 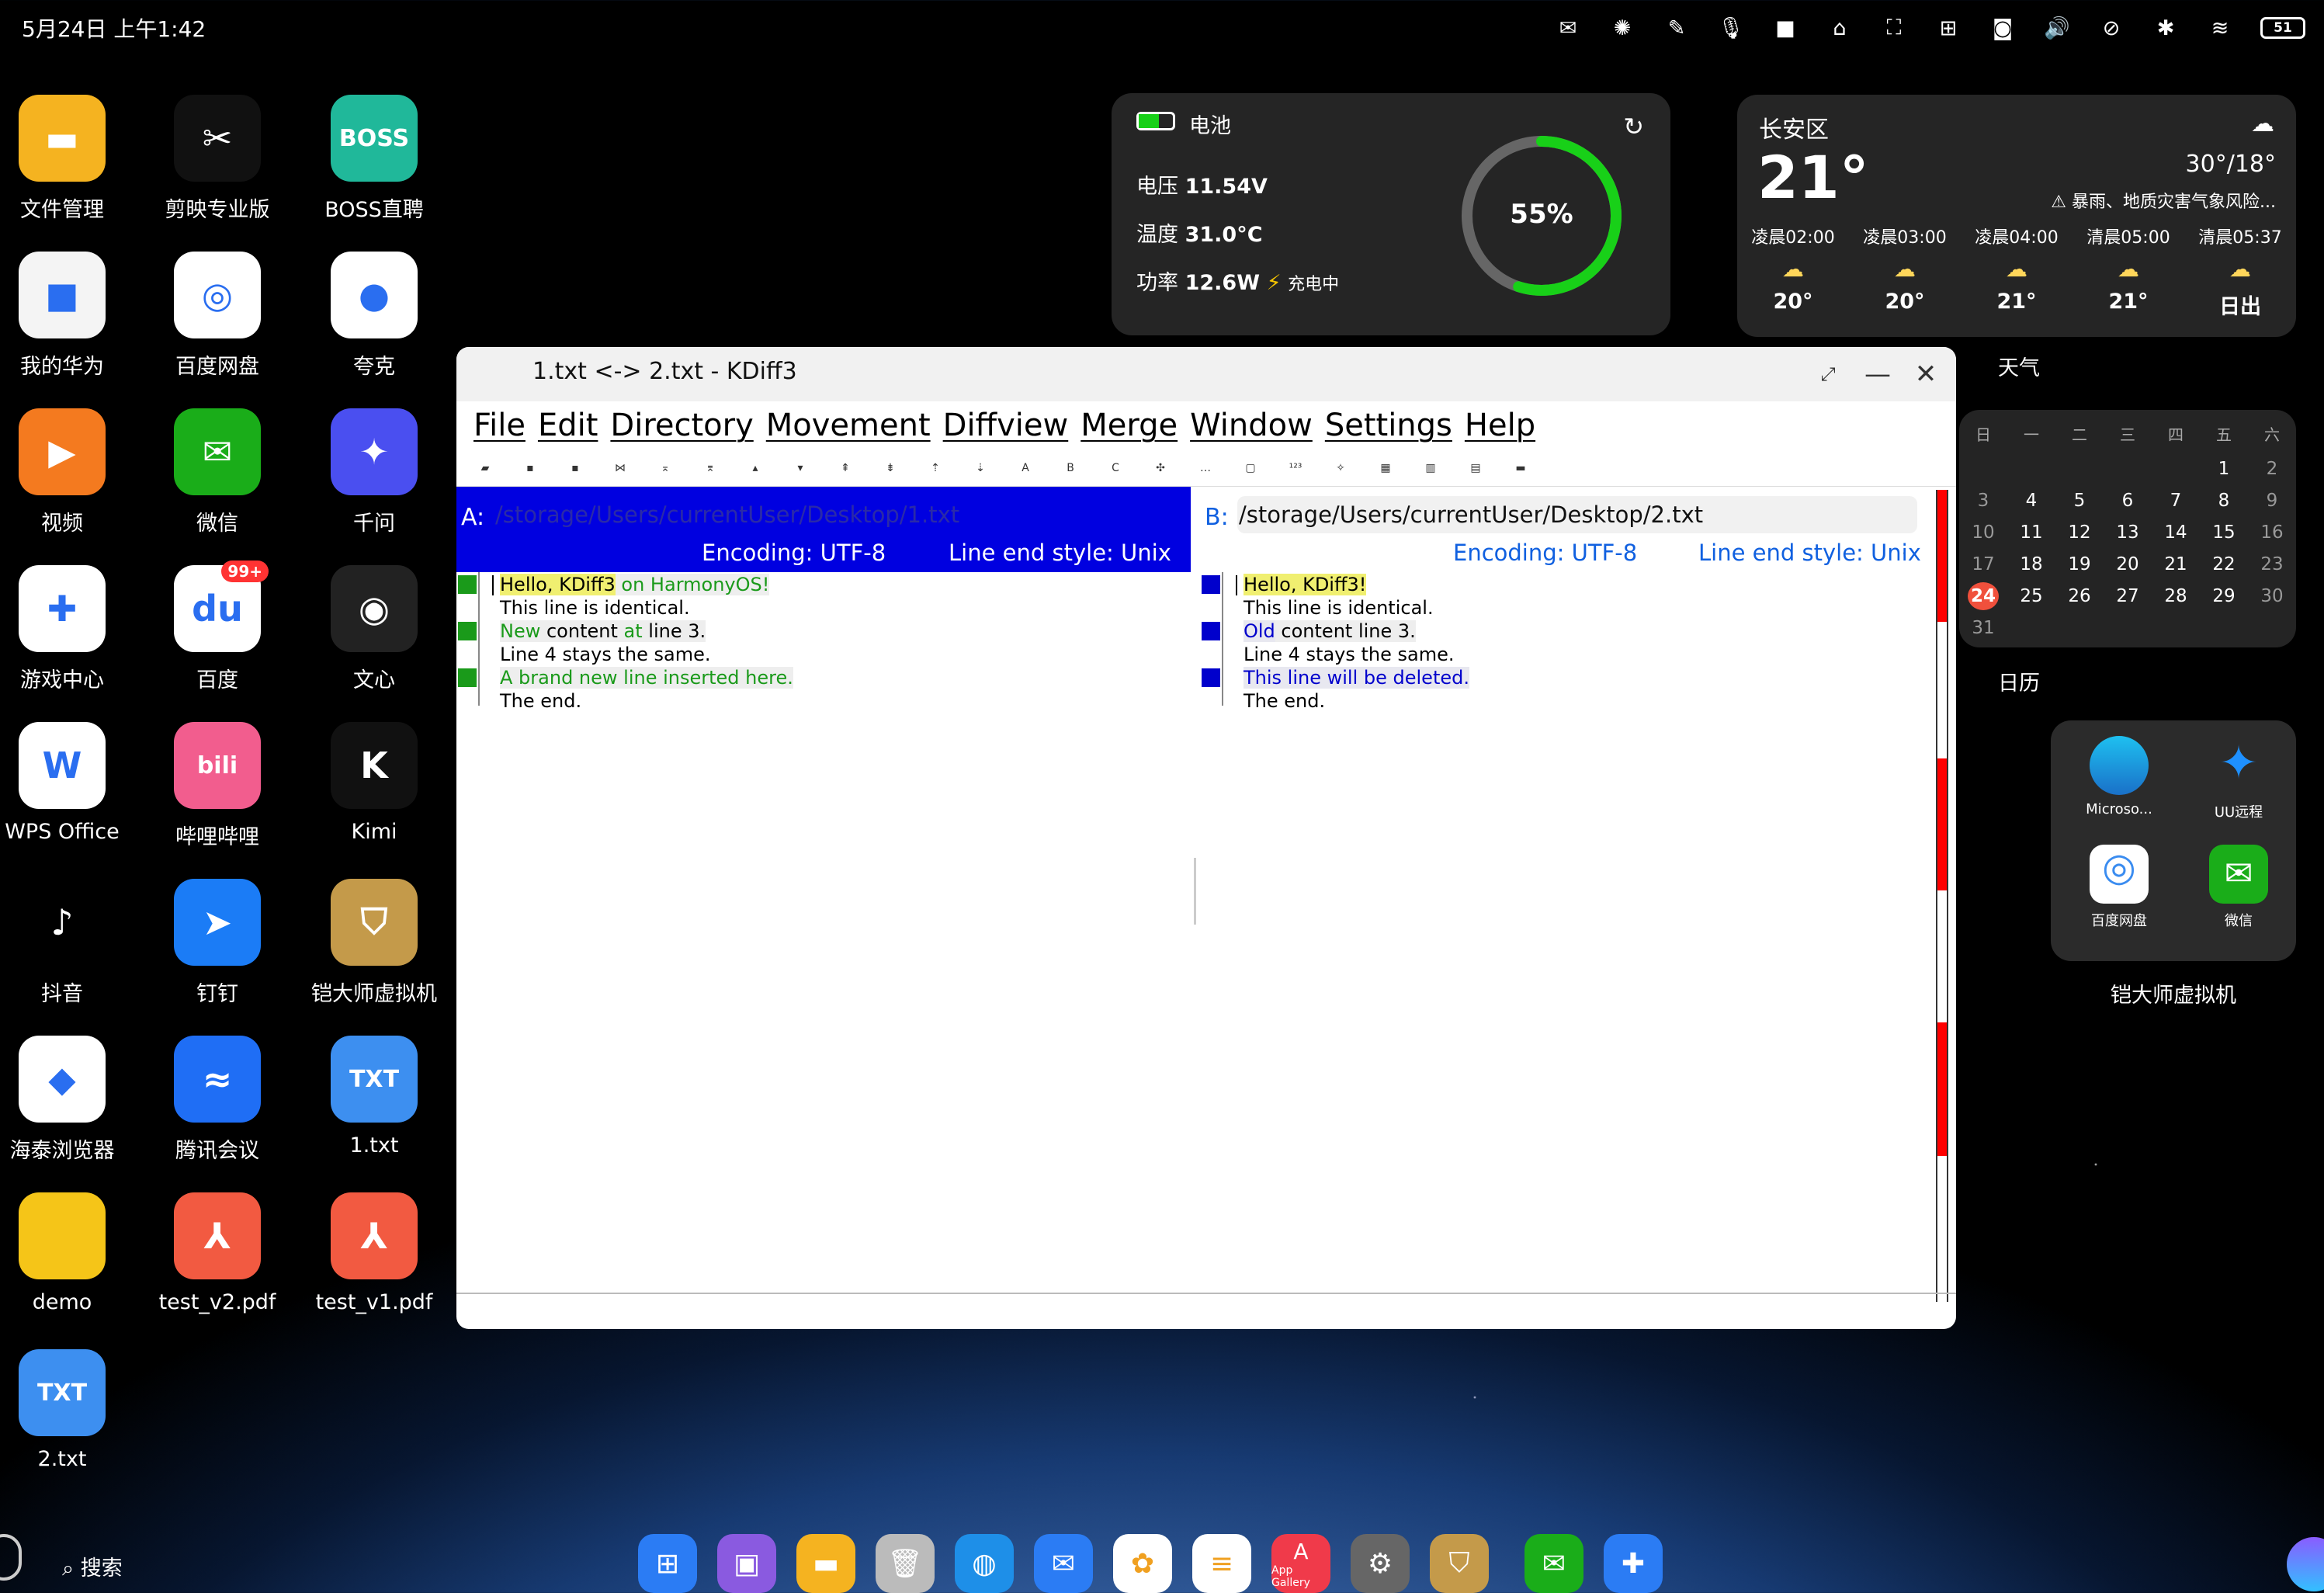 I want to click on calendar-day: 6, so click(x=2127, y=501).